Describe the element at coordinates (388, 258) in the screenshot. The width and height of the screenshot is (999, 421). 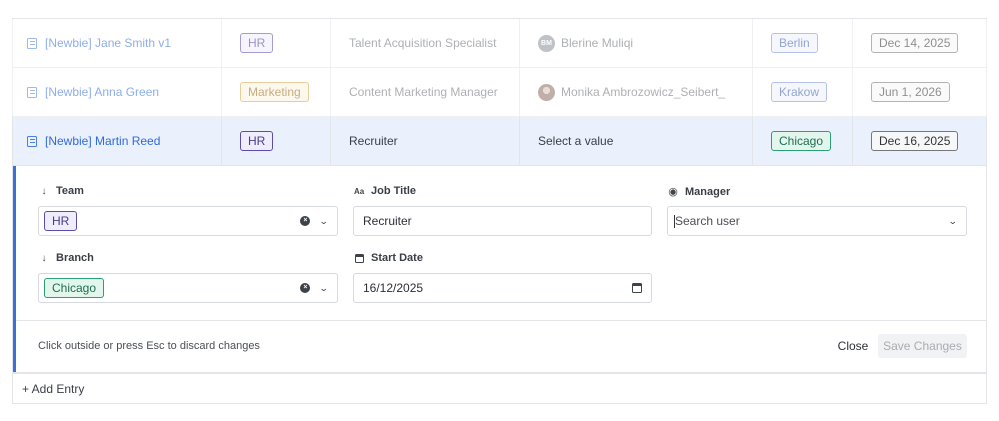
I see `start-date-label: Start Date` at that location.